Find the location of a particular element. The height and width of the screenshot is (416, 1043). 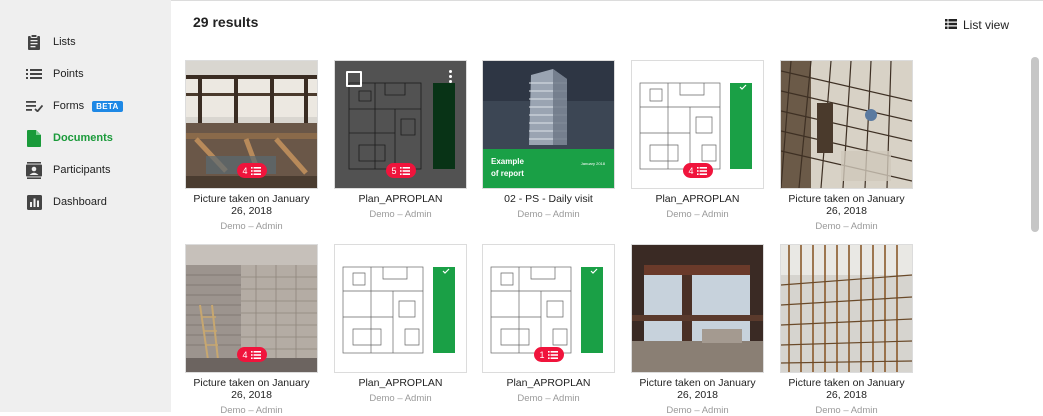

document-card: 1 Plan_APROPLAN Demo – Admin is located at coordinates (548, 324).